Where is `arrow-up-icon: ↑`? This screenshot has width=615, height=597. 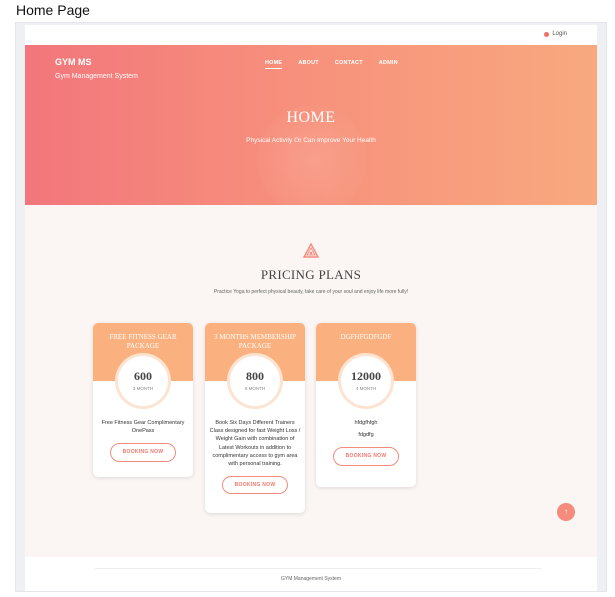 arrow-up-icon: ↑ is located at coordinates (566, 511).